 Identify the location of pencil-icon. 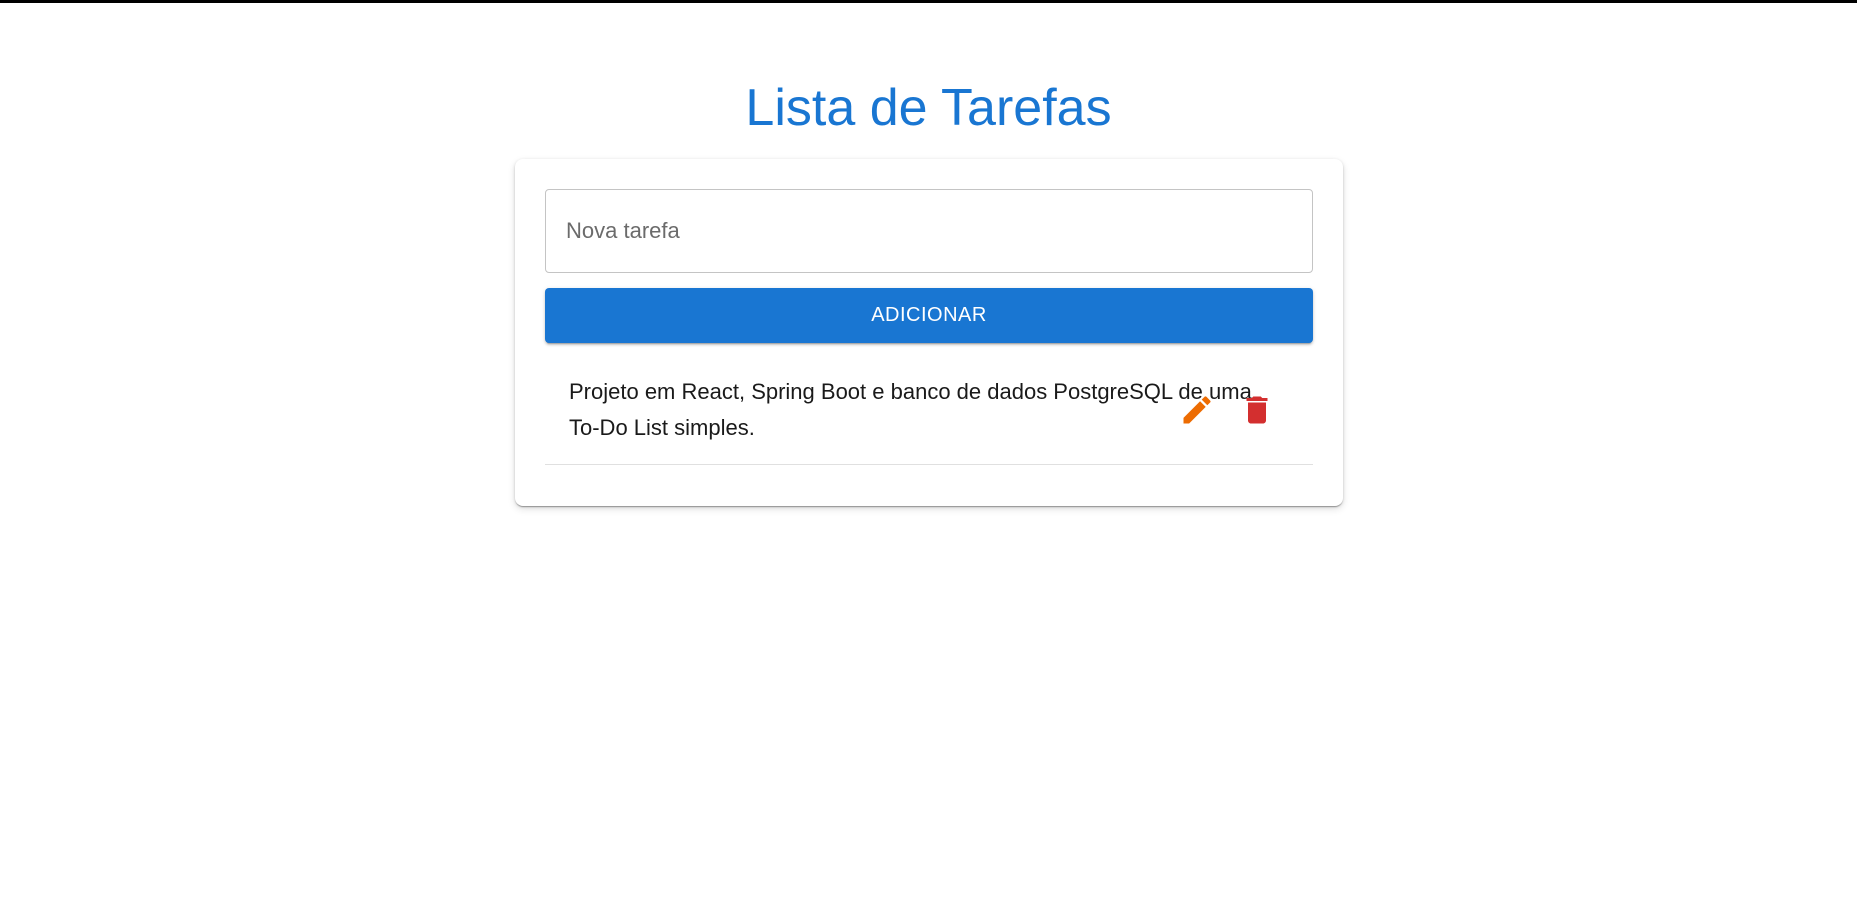
(1197, 410).